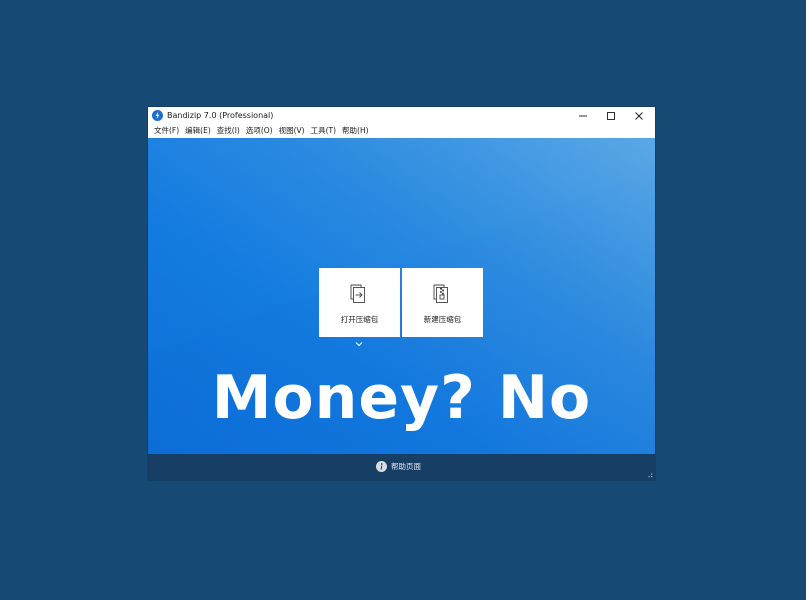 The width and height of the screenshot is (806, 600). I want to click on help-page-label: 帮助页面, so click(406, 466).